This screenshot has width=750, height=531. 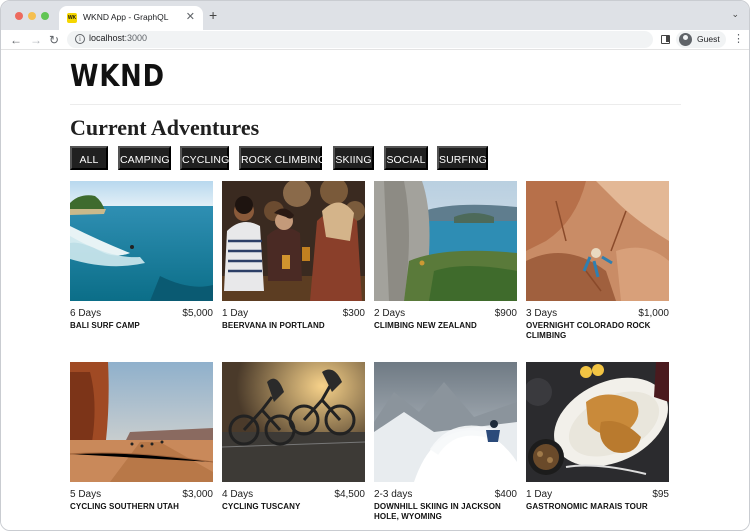 I want to click on profile-label: Guest, so click(x=708, y=39).